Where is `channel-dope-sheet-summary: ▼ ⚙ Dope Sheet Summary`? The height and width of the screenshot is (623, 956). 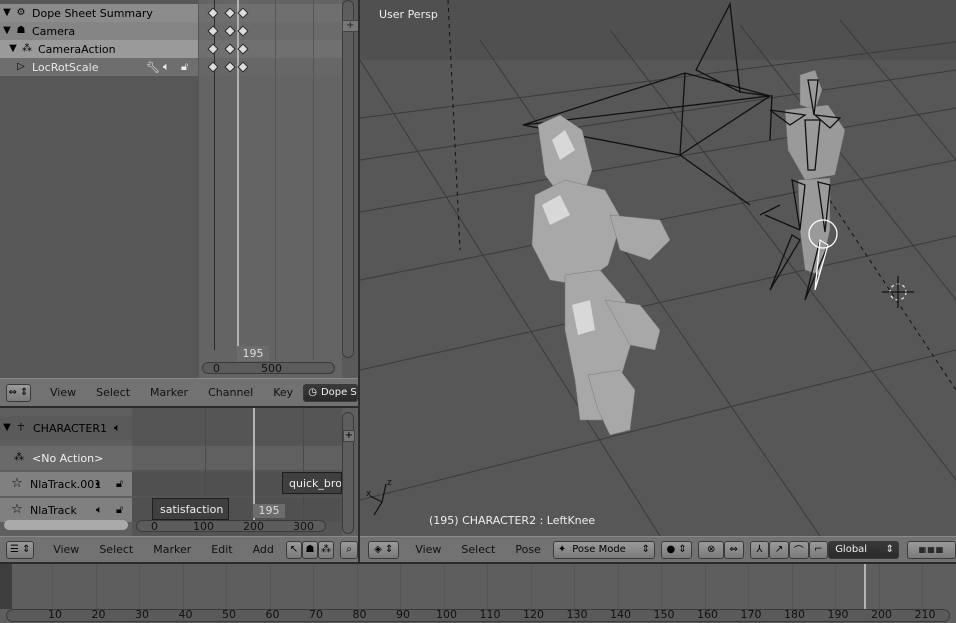
channel-dope-sheet-summary: ▼ ⚙ Dope Sheet Summary is located at coordinates (99, 13).